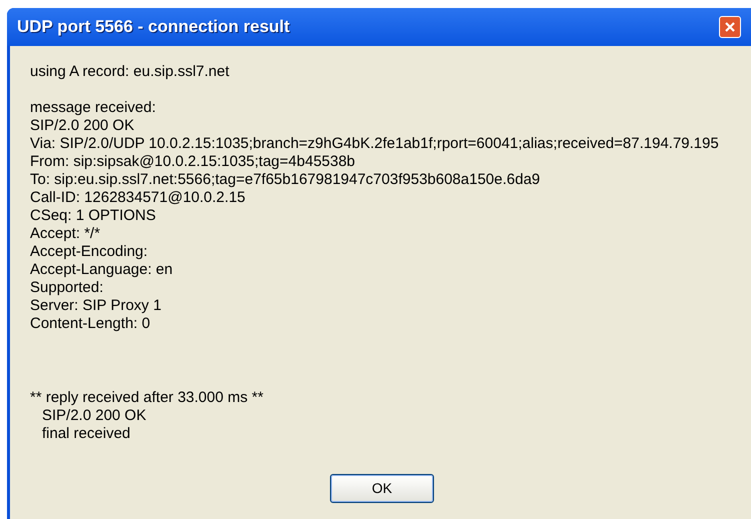 The height and width of the screenshot is (519, 751). I want to click on message-line: CSeq: 1 OPTIONS, so click(93, 216).